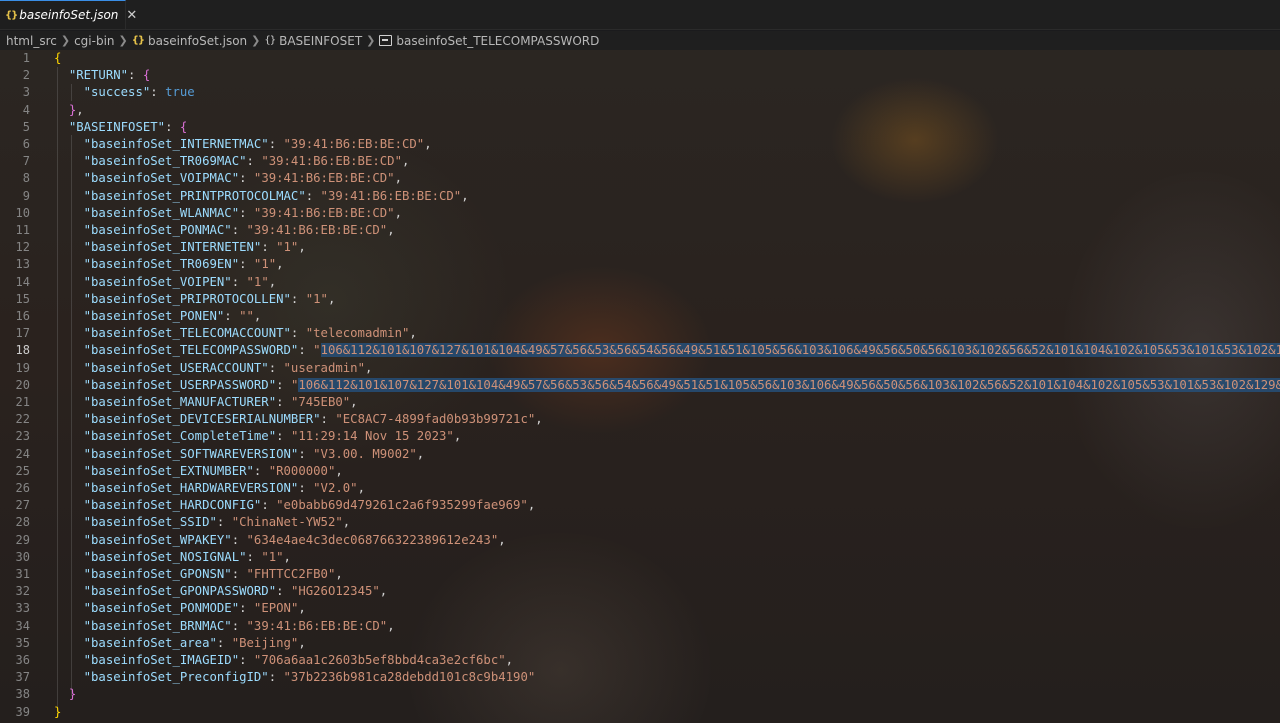 The height and width of the screenshot is (723, 1280). What do you see at coordinates (640, 247) in the screenshot?
I see `code-line: 12 "baseinfoSet_INTERNETEN": "1",` at bounding box center [640, 247].